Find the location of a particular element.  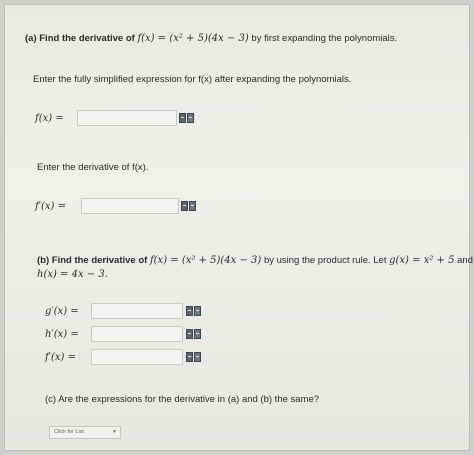

answer-select-value: Click for List is located at coordinates (69, 432).